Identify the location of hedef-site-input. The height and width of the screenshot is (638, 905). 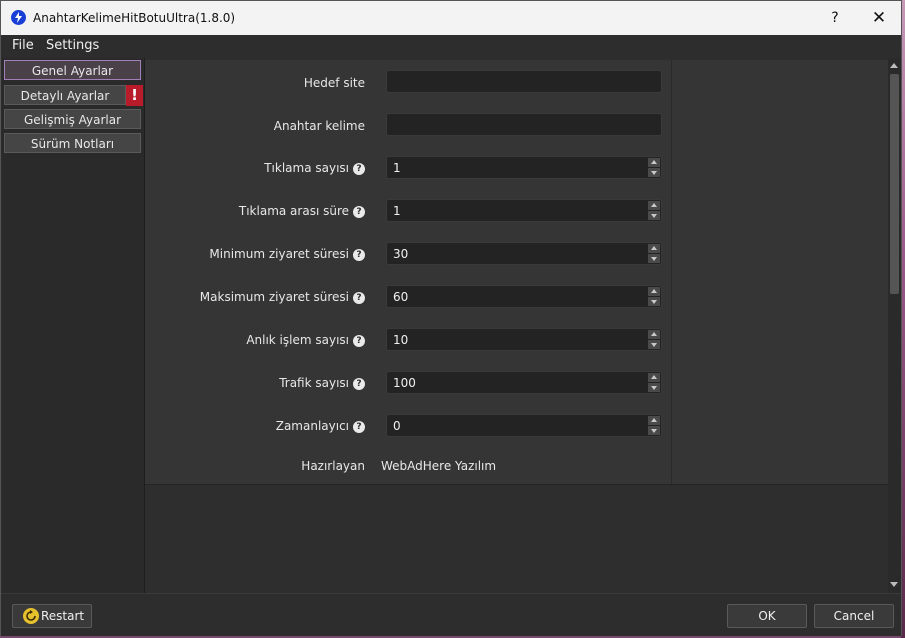
(524, 81).